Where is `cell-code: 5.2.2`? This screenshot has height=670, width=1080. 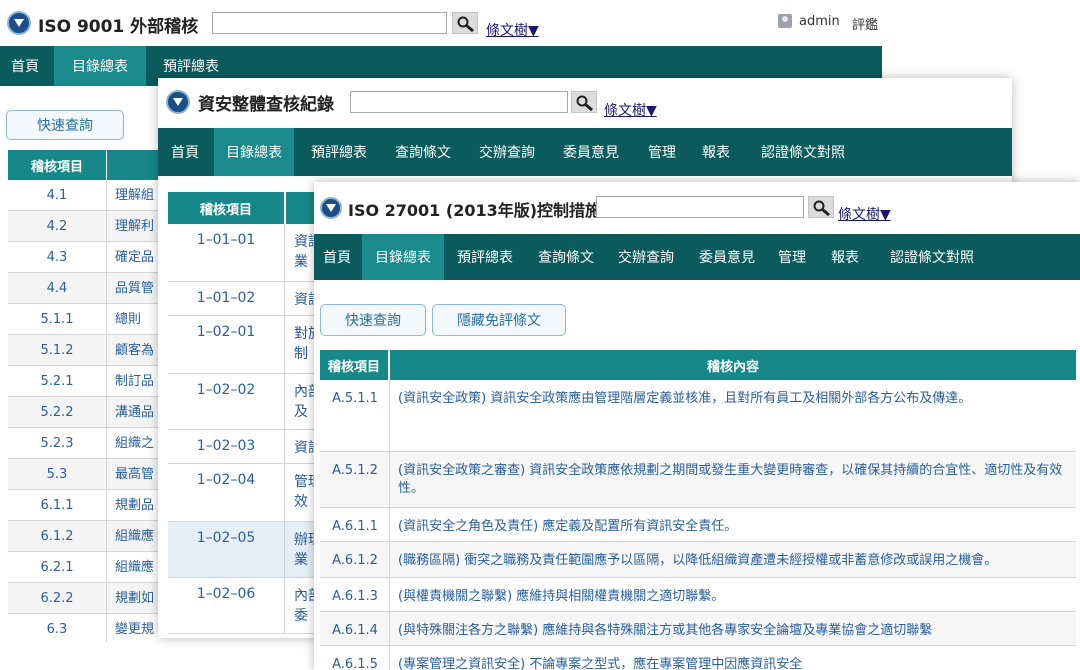
cell-code: 5.2.2 is located at coordinates (57, 412).